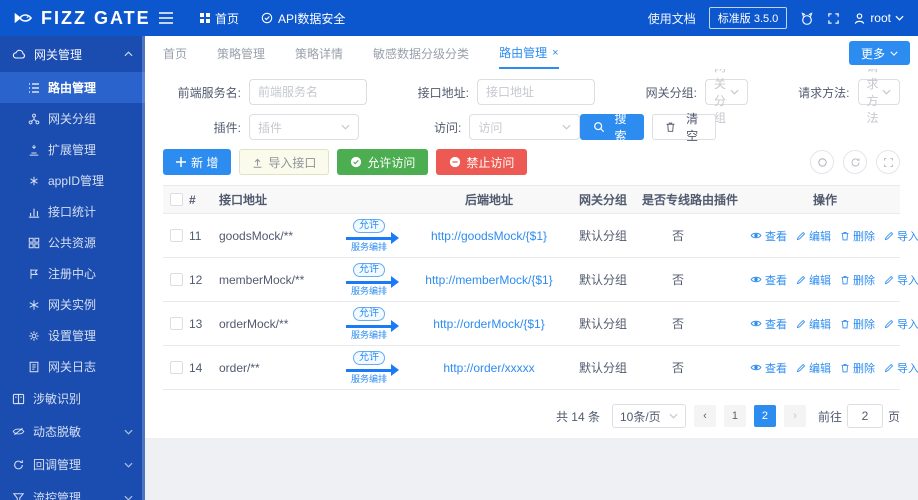 This screenshot has height=500, width=918. Describe the element at coordinates (34, 88) in the screenshot. I see `route-list-icon` at that location.